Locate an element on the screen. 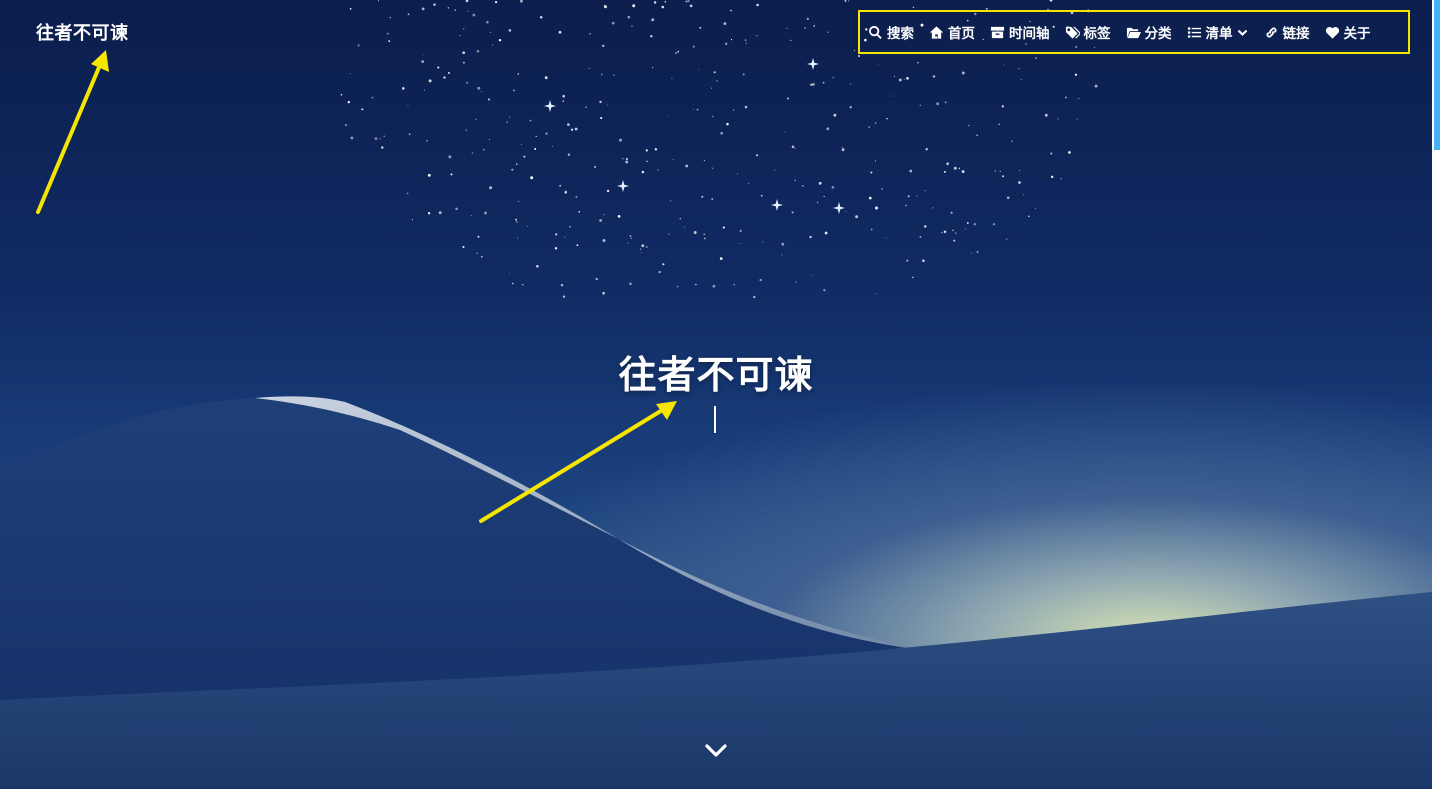  nav-item-home: 首页 is located at coordinates (952, 32).